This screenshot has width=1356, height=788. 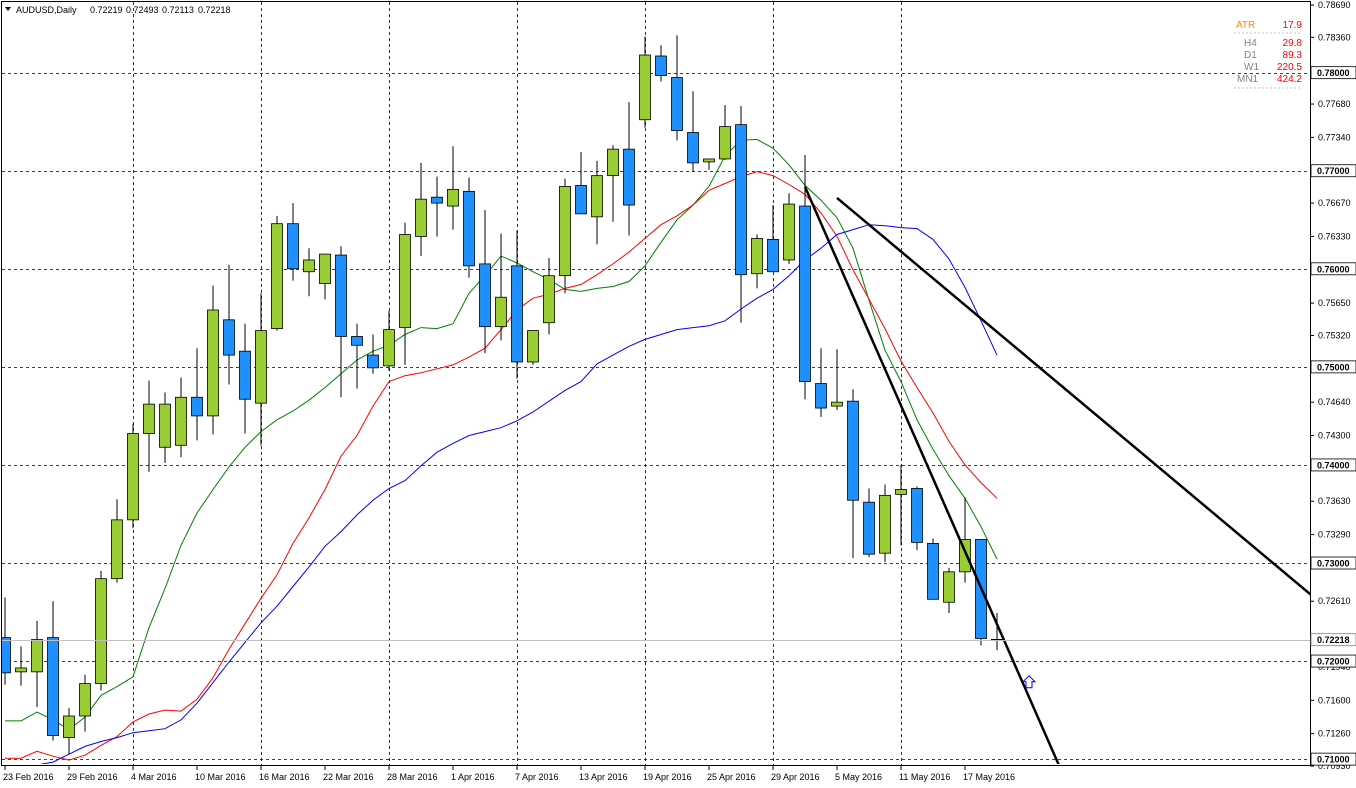 What do you see at coordinates (1334, 436) in the screenshot?
I see `price-tick-label: 0.74300` at bounding box center [1334, 436].